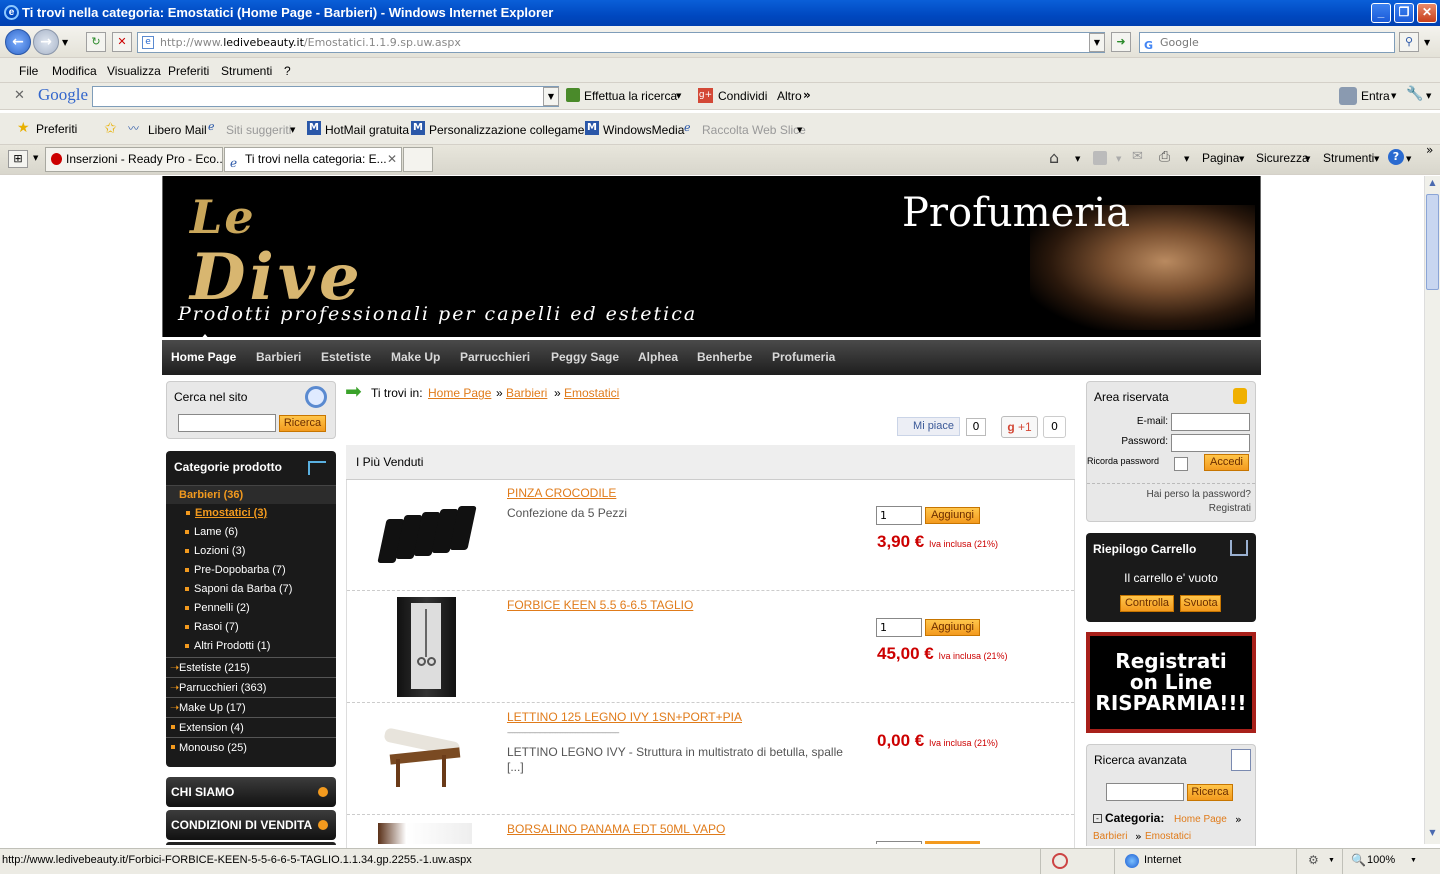 The image size is (1440, 874). Describe the element at coordinates (513, 130) in the screenshot. I see `fav-personalizzazione: Personalizzazione collegamenti` at that location.